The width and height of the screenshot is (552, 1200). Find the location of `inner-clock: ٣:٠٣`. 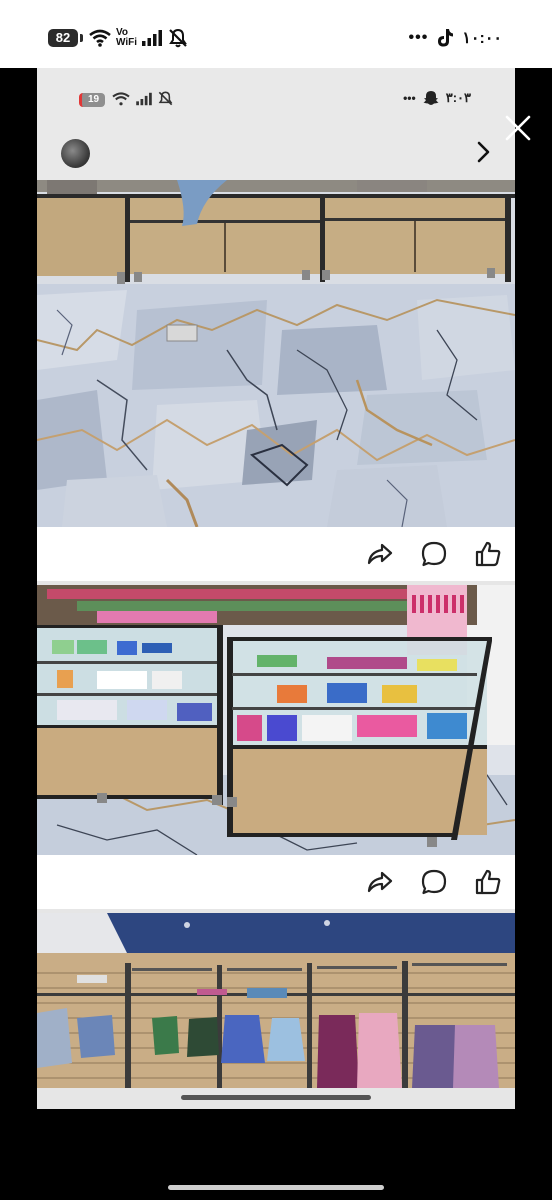

inner-clock: ٣:٠٣ is located at coordinates (458, 97).